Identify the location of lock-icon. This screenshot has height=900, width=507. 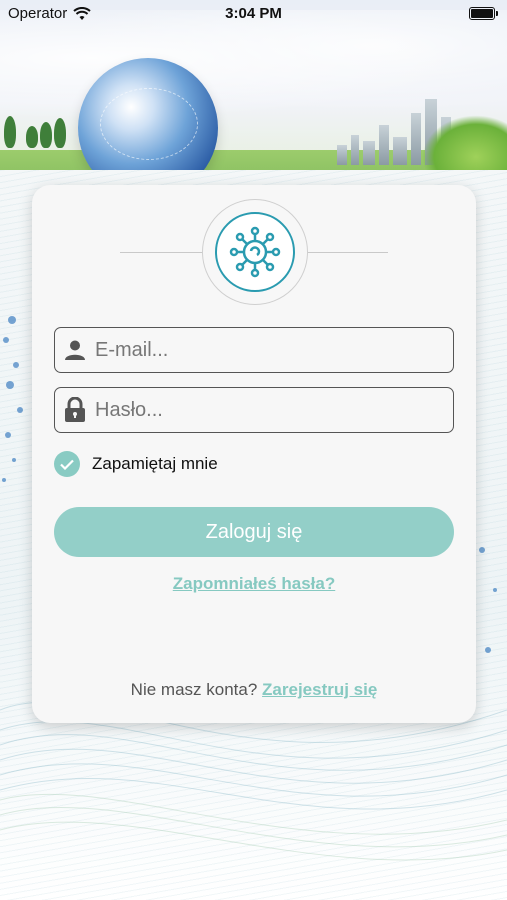
(75, 410).